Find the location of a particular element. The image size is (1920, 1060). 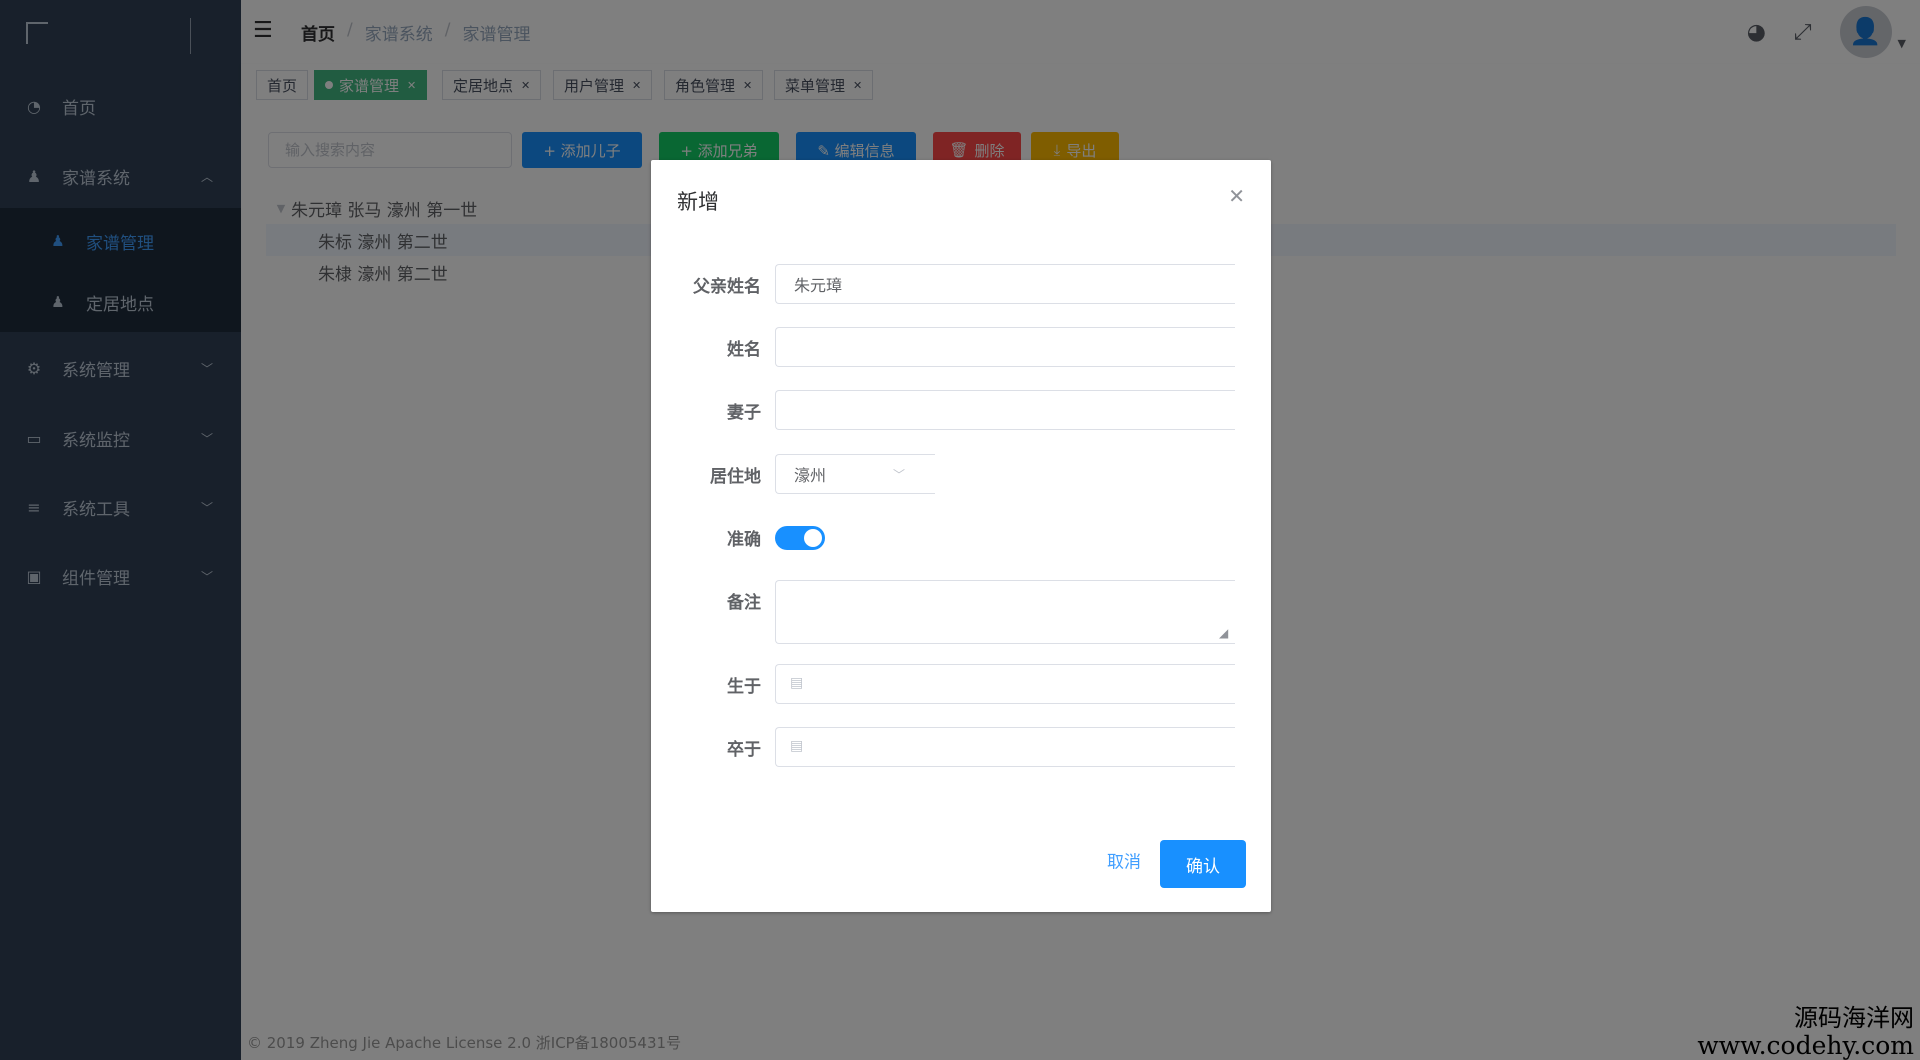

remark-label: 备注 is located at coordinates (744, 603).